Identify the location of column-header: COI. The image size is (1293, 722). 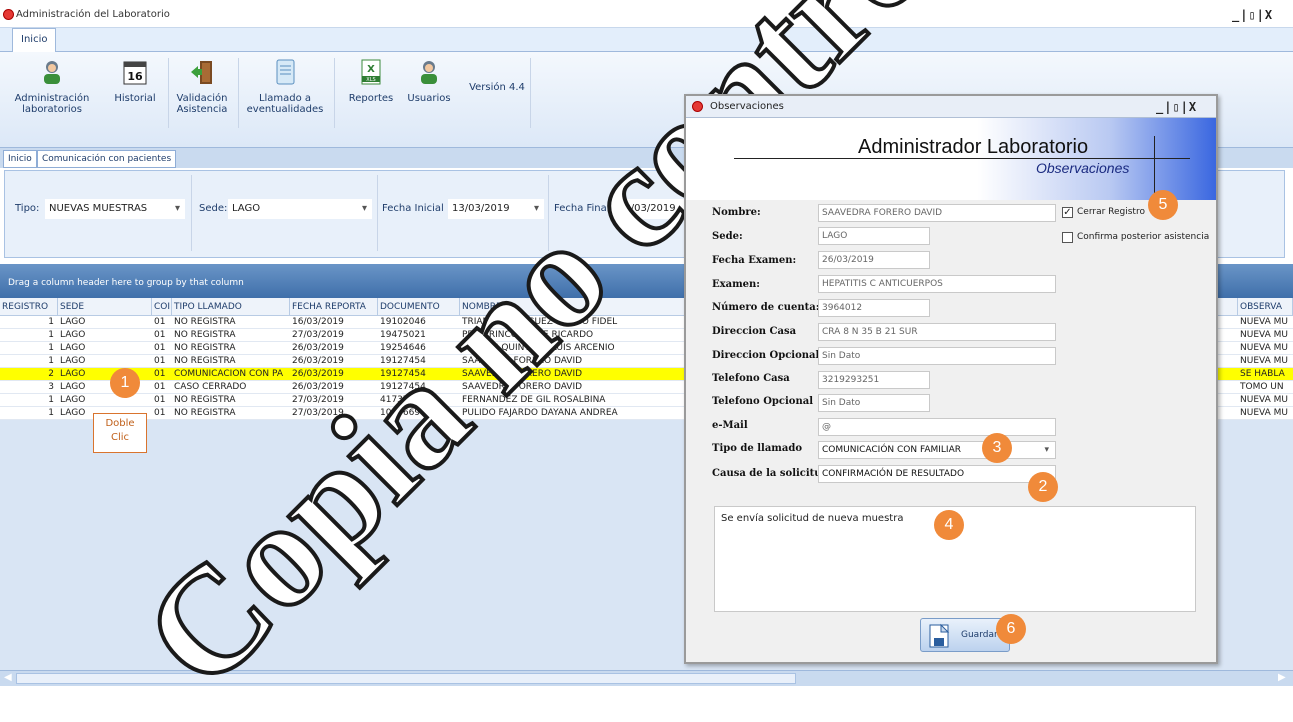
(162, 307).